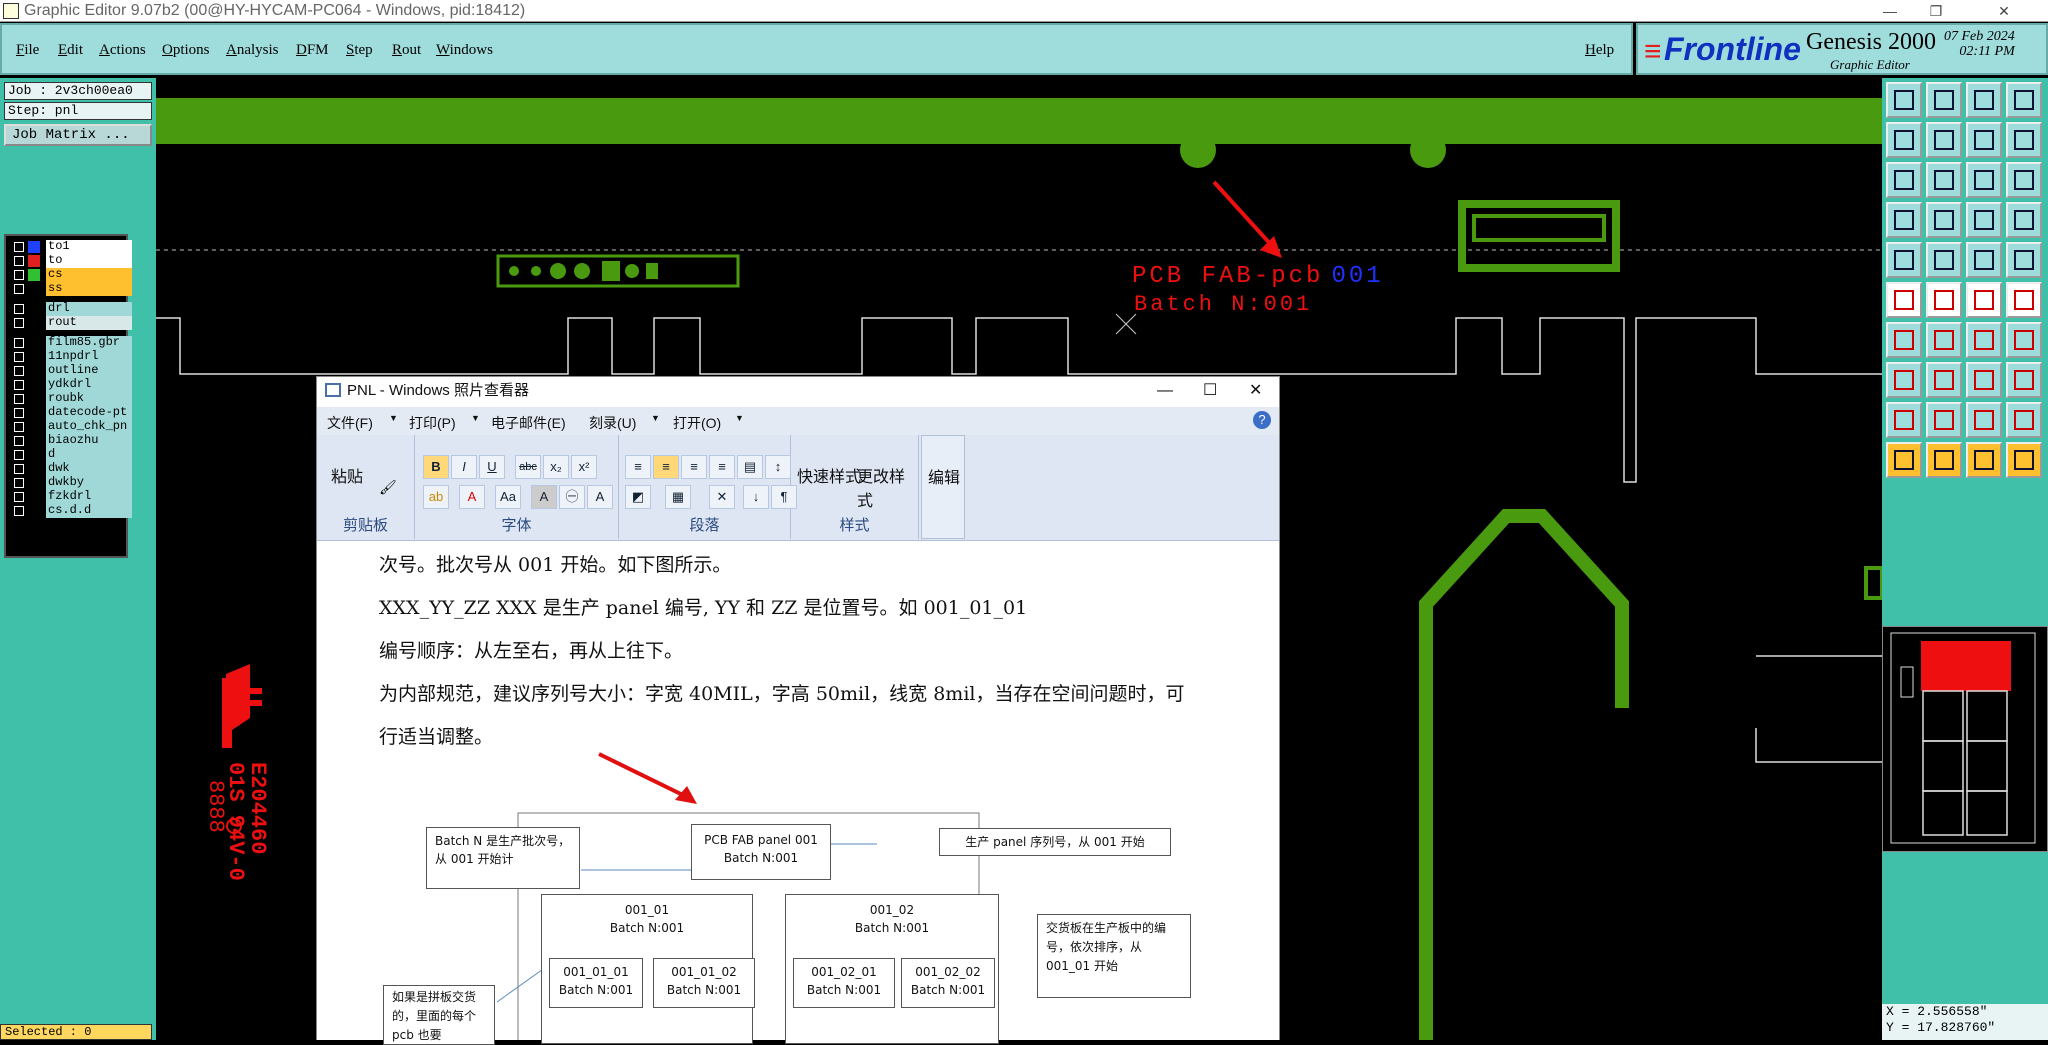 The image size is (2048, 1045). Describe the element at coordinates (464, 50) in the screenshot. I see `menu-windows: Windows` at that location.